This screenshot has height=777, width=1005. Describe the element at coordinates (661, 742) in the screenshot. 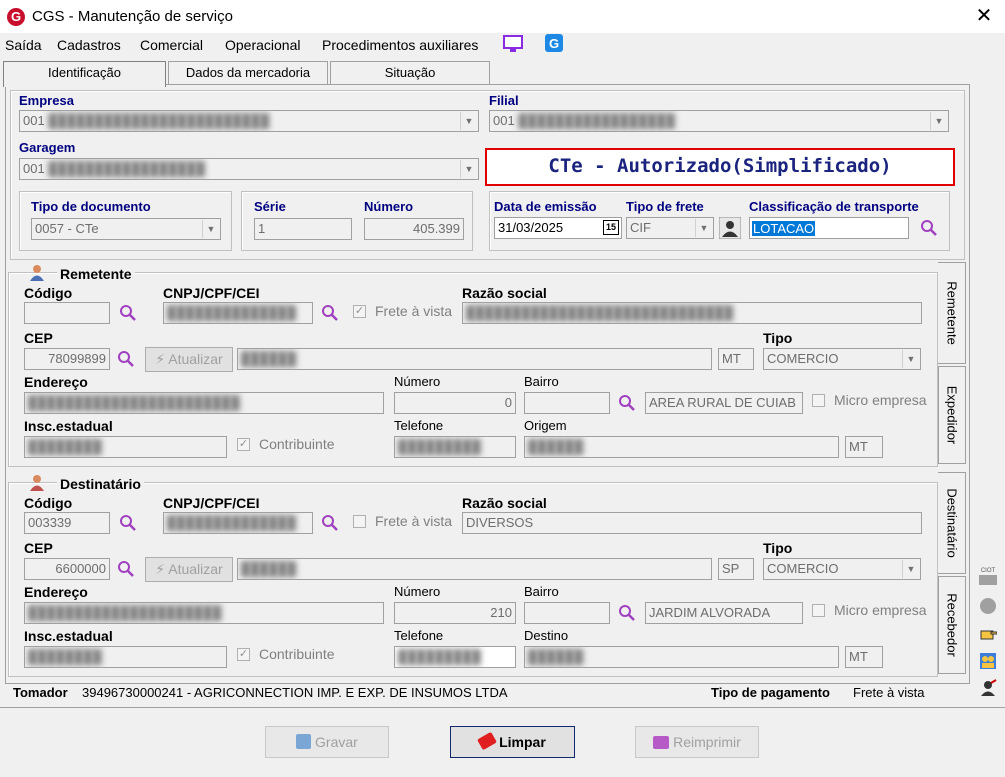

I see `printer-icon` at that location.